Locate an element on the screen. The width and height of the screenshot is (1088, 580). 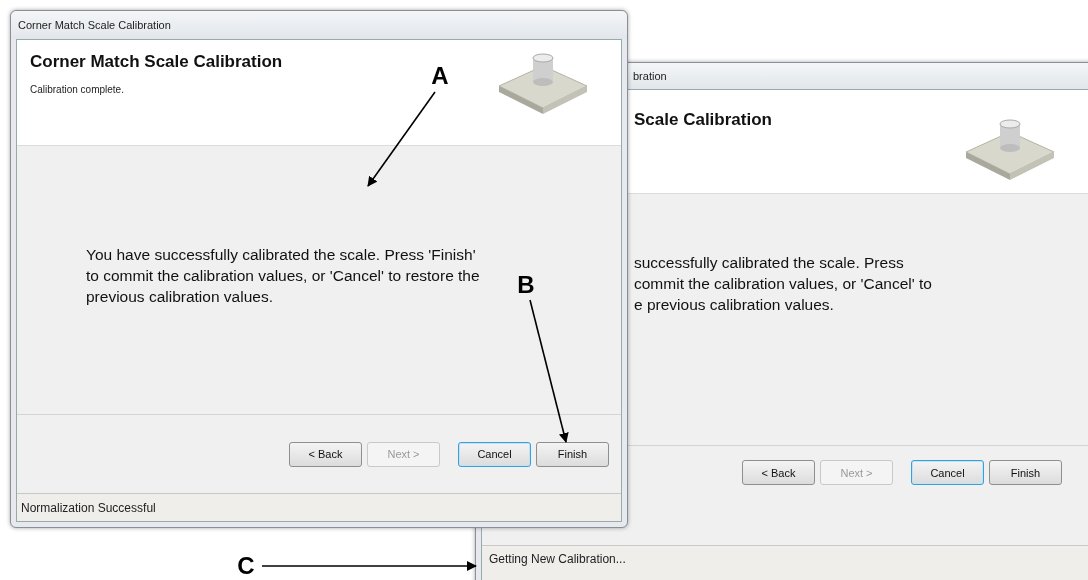
callout-label: B is located at coordinates (526, 284).